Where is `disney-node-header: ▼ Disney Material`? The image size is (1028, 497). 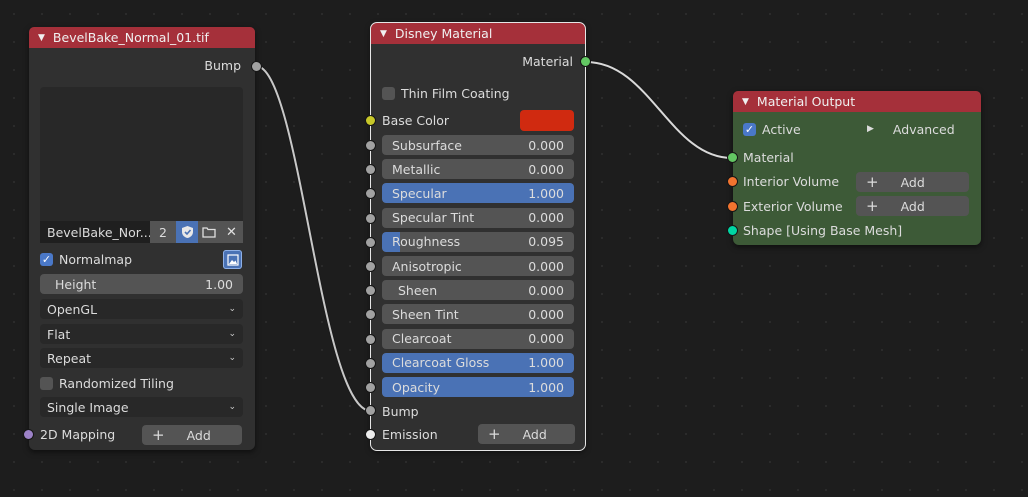 disney-node-header: ▼ Disney Material is located at coordinates (478, 33).